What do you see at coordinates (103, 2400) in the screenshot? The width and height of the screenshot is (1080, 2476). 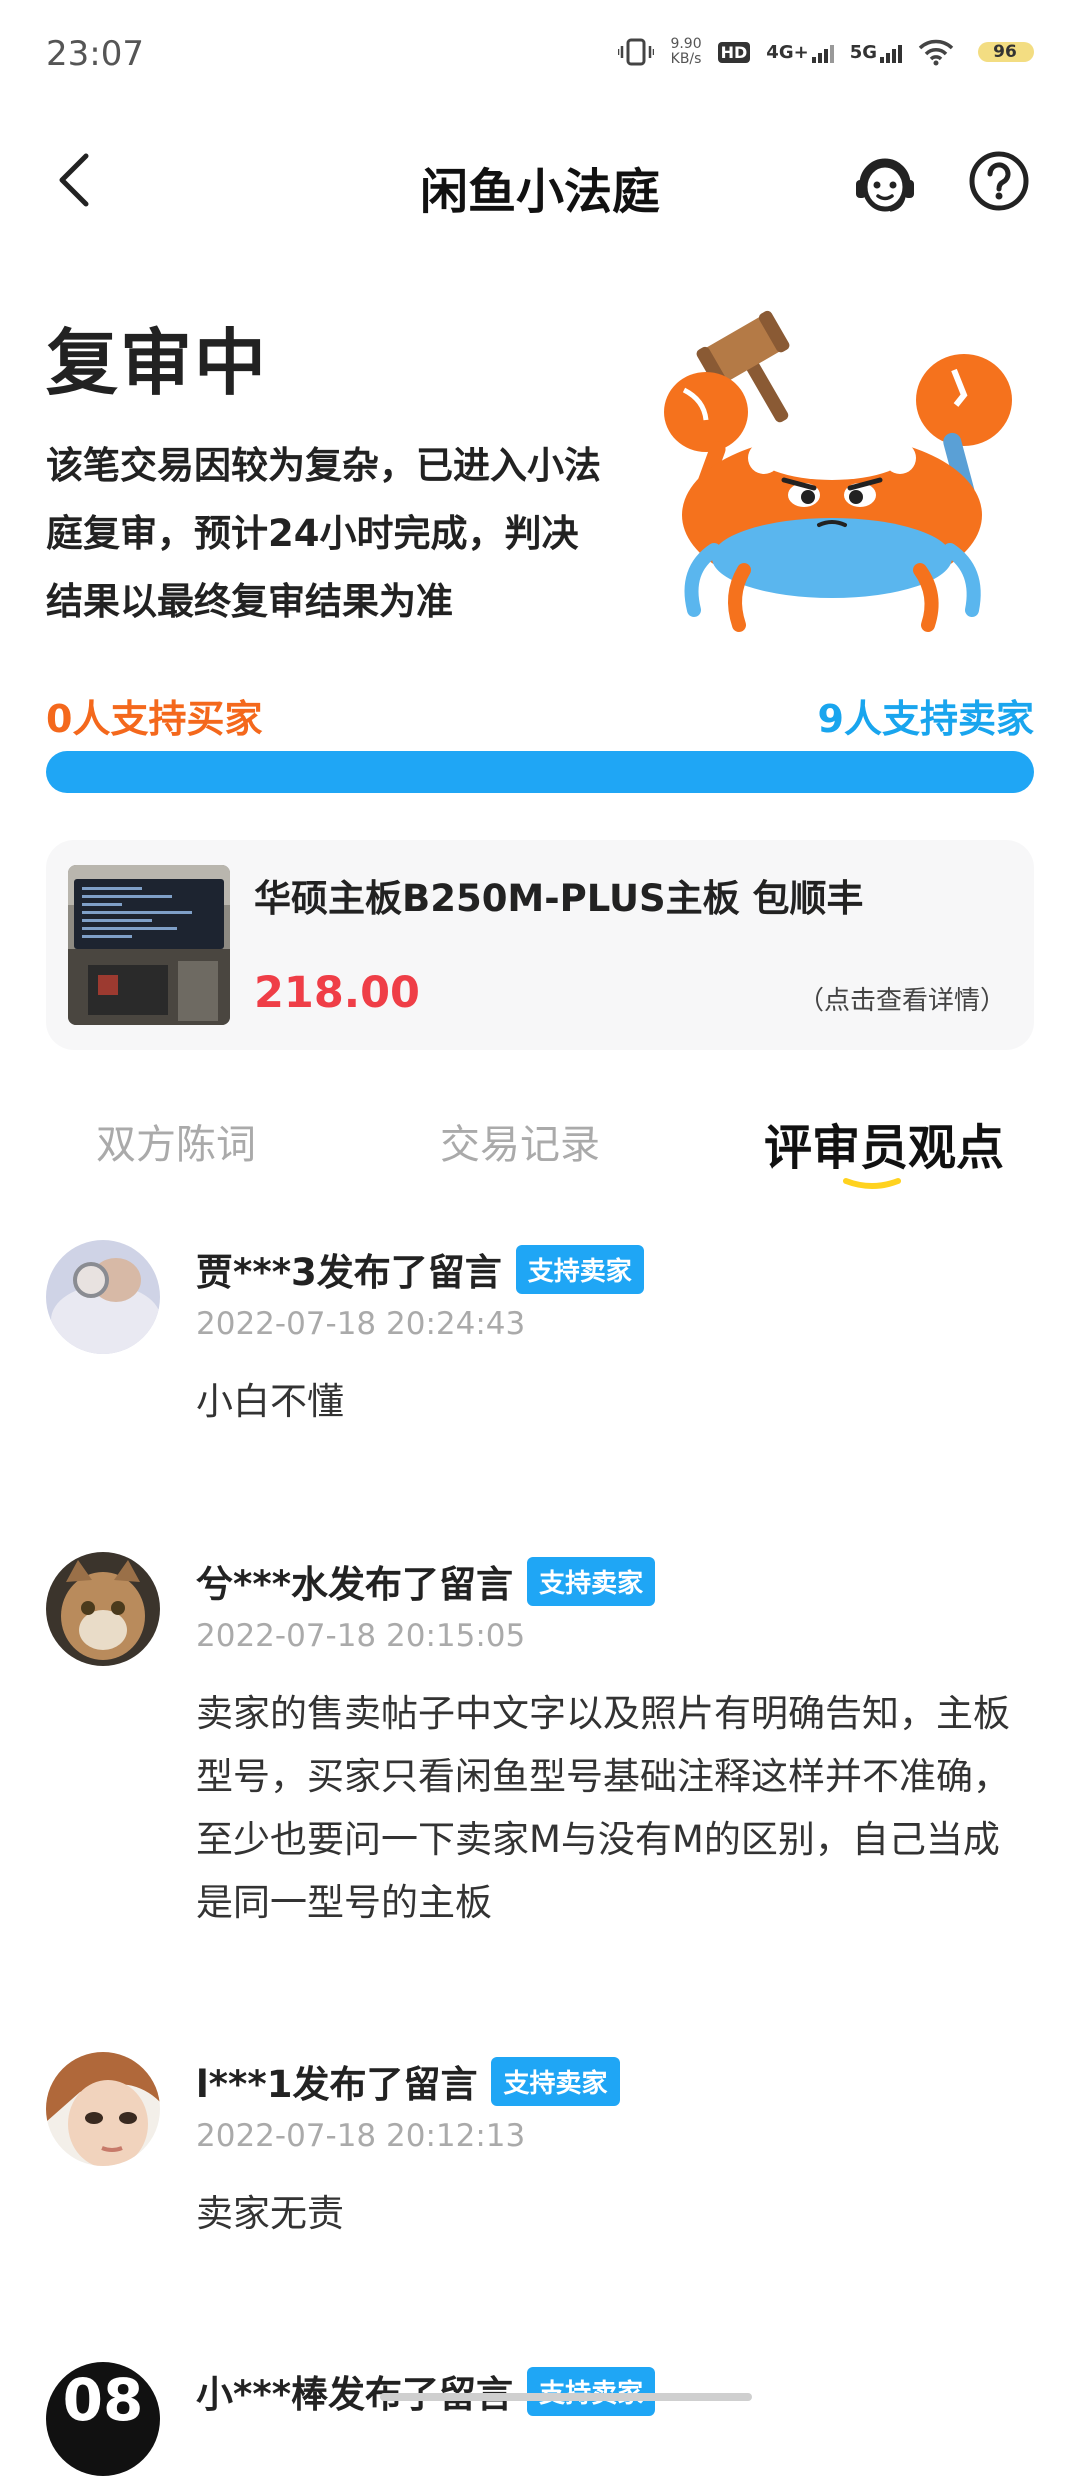 I see `avatar-text: 08` at bounding box center [103, 2400].